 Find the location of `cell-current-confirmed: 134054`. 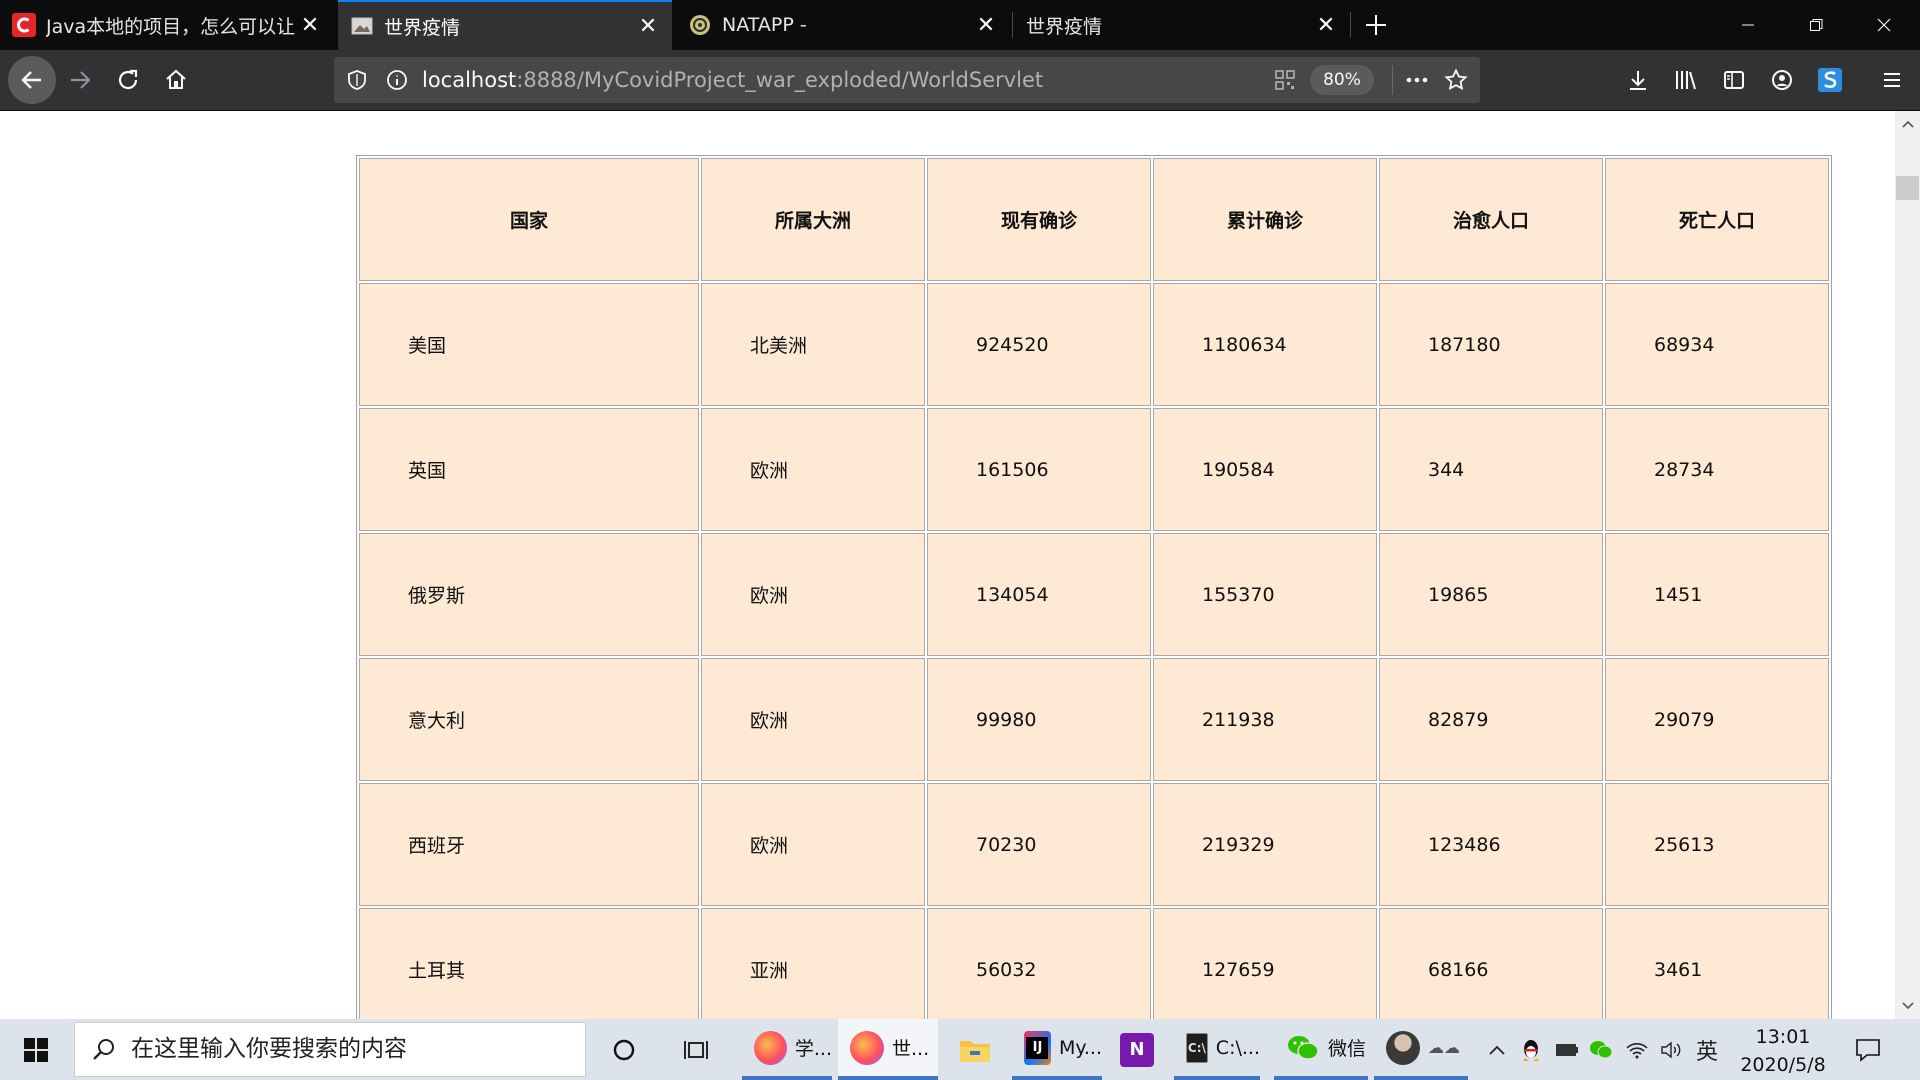

cell-current-confirmed: 134054 is located at coordinates (1039, 594).